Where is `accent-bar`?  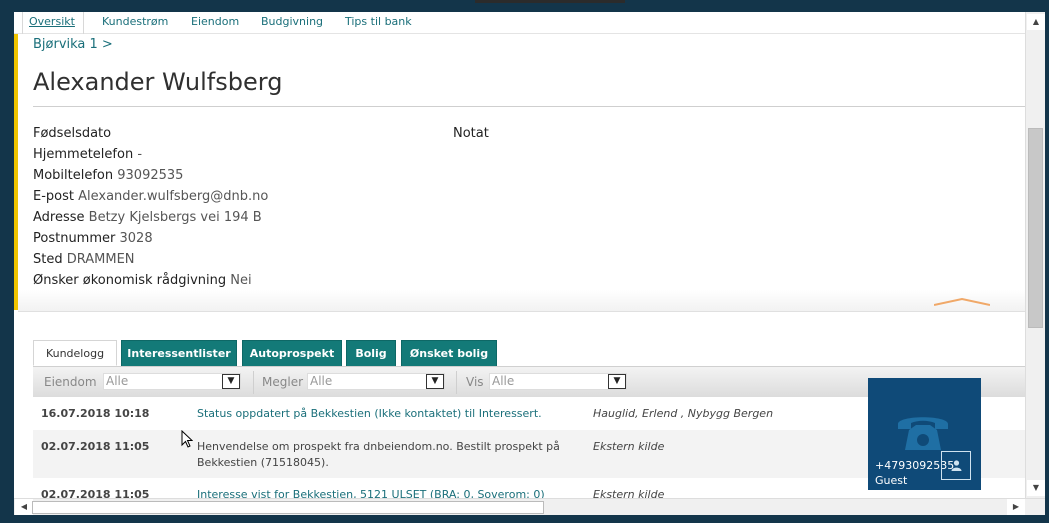
accent-bar is located at coordinates (16, 171).